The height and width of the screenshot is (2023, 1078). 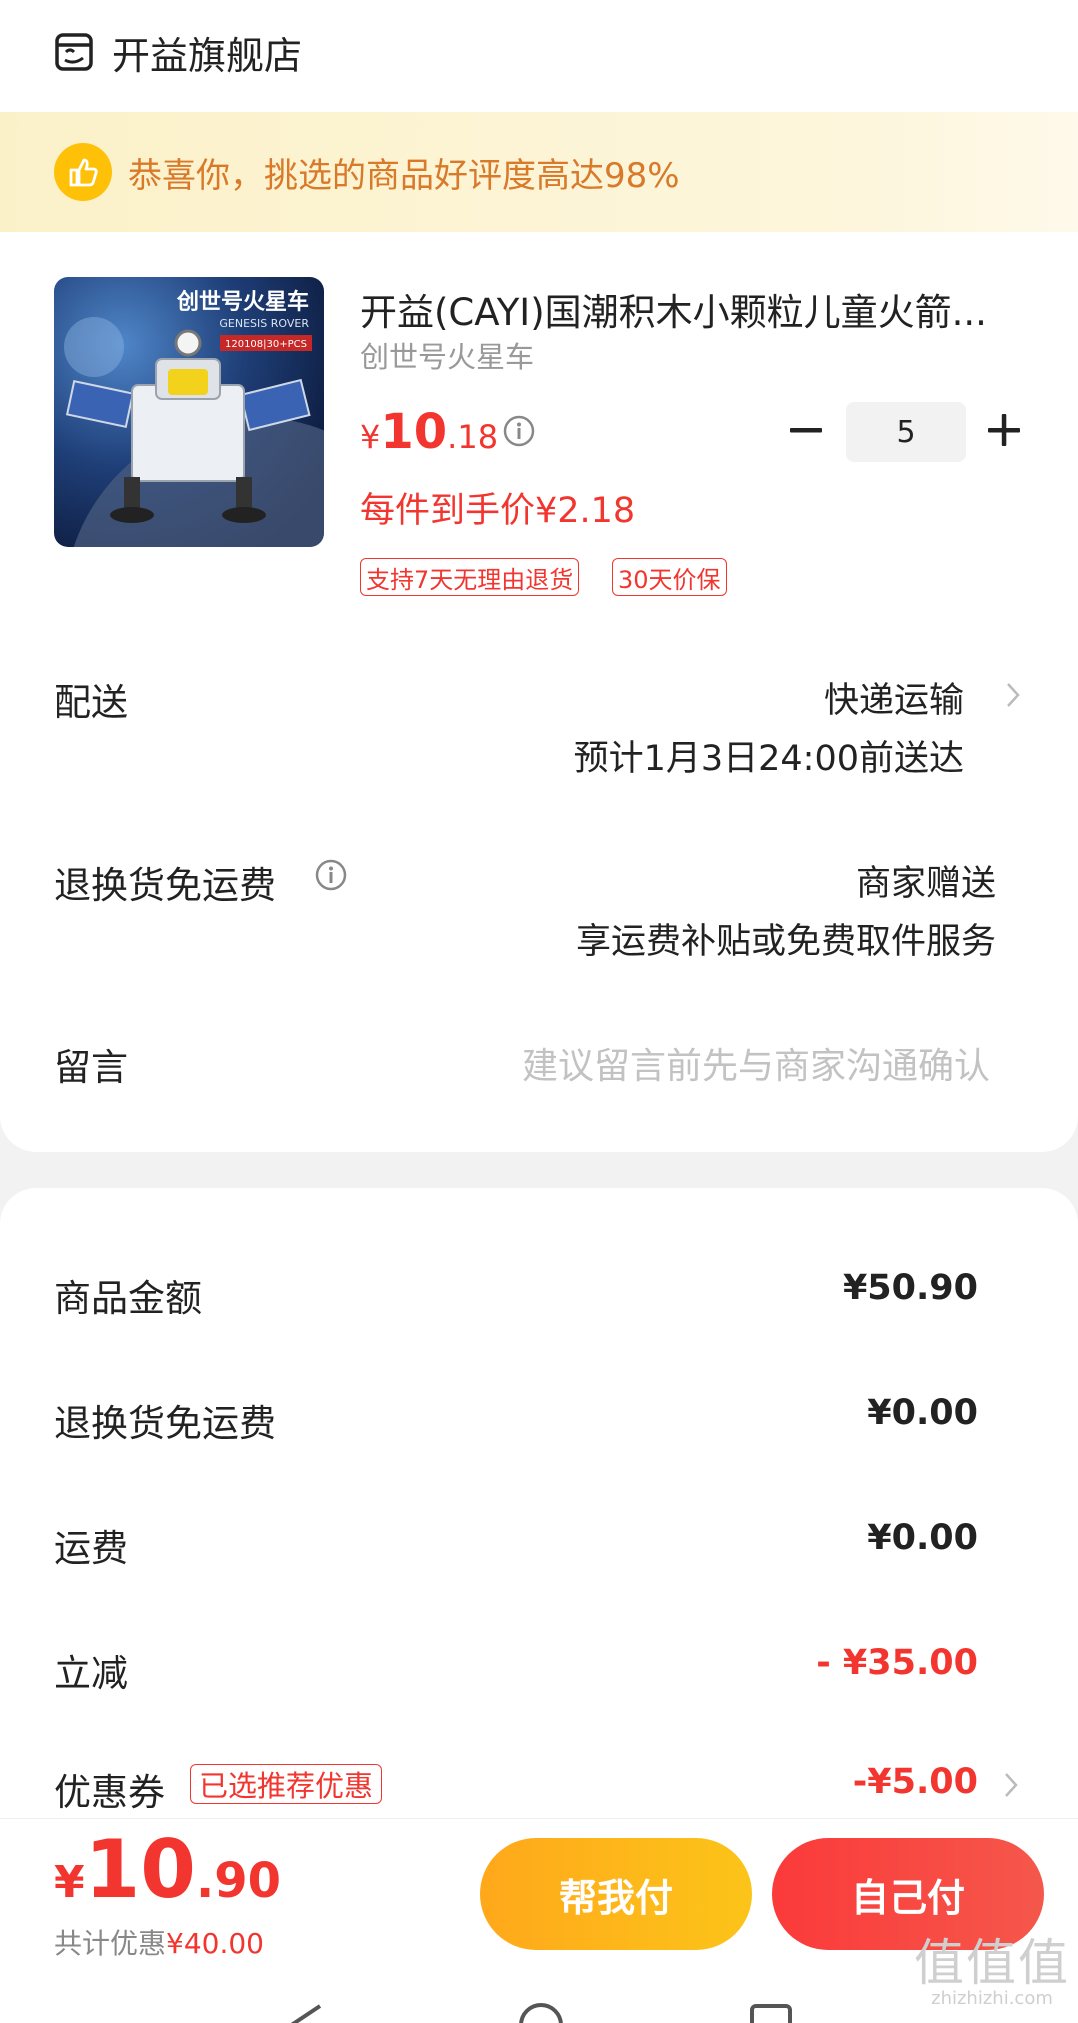 What do you see at coordinates (266, 344) in the screenshot?
I see `product-image-code: 120108|30+PCS` at bounding box center [266, 344].